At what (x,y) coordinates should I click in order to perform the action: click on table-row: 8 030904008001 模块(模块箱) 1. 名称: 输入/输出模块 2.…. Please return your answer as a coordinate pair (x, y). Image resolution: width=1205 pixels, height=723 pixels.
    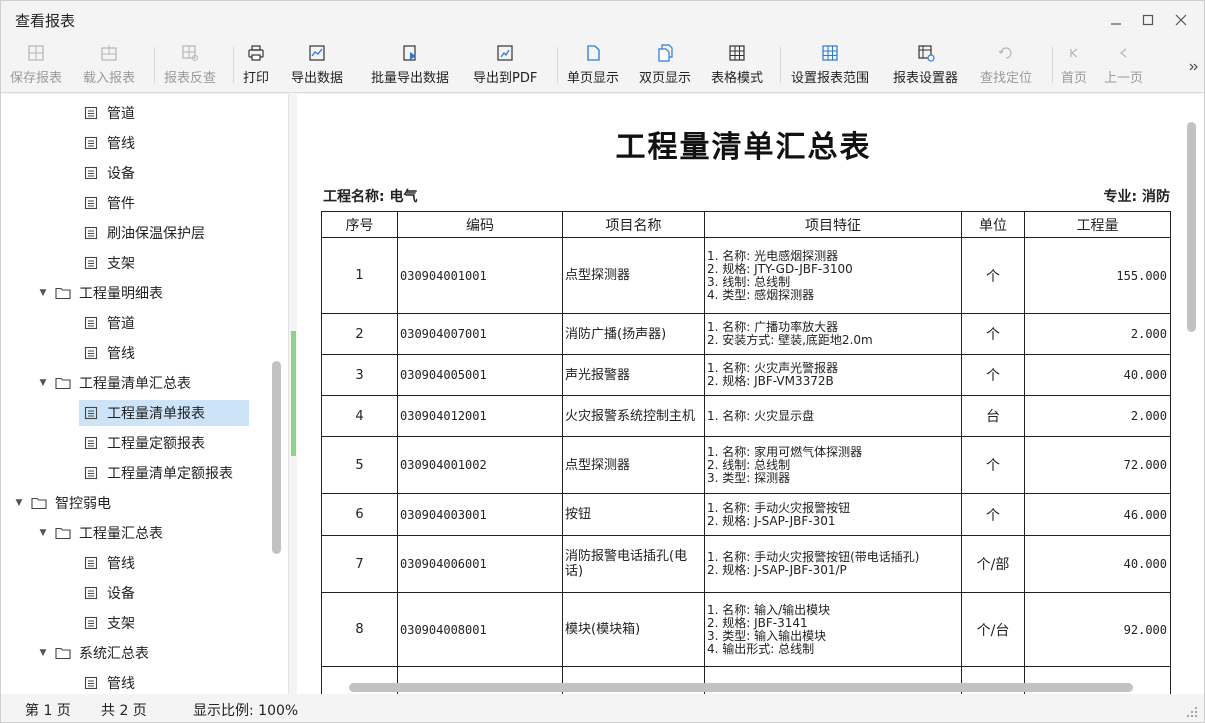
    Looking at the image, I should click on (746, 629).